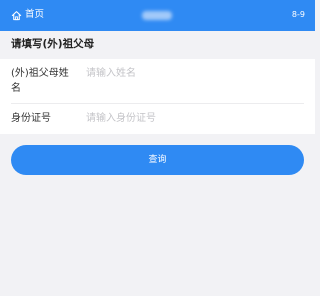 Image resolution: width=320 pixels, height=296 pixels. What do you see at coordinates (35, 14) in the screenshot?
I see `home-label: 首页` at bounding box center [35, 14].